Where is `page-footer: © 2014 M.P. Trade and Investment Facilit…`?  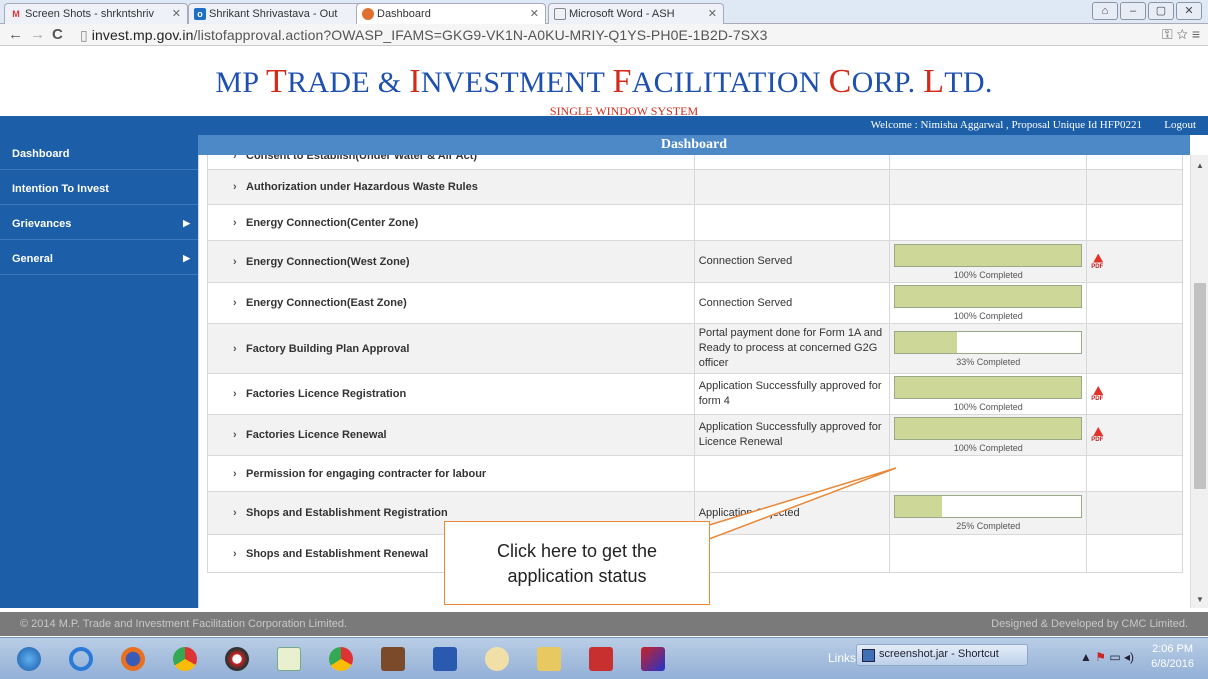 page-footer: © 2014 M.P. Trade and Investment Facilit… is located at coordinates (604, 624).